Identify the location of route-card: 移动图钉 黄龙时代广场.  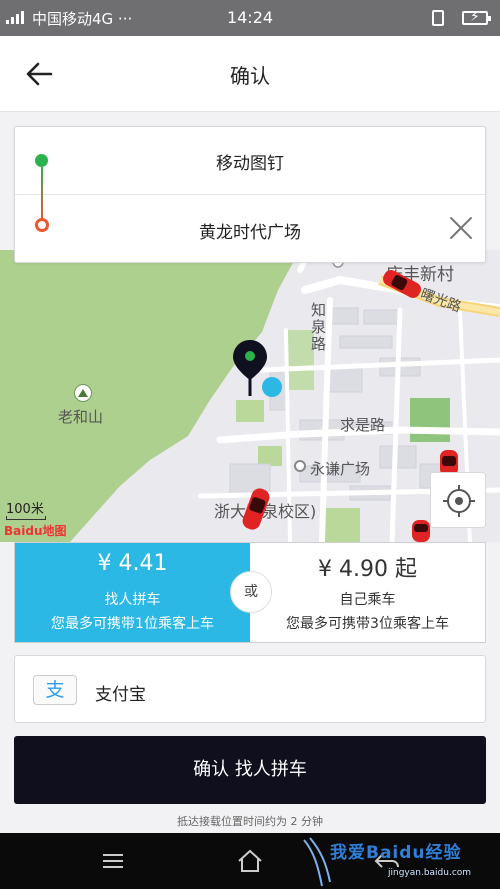
(250, 194).